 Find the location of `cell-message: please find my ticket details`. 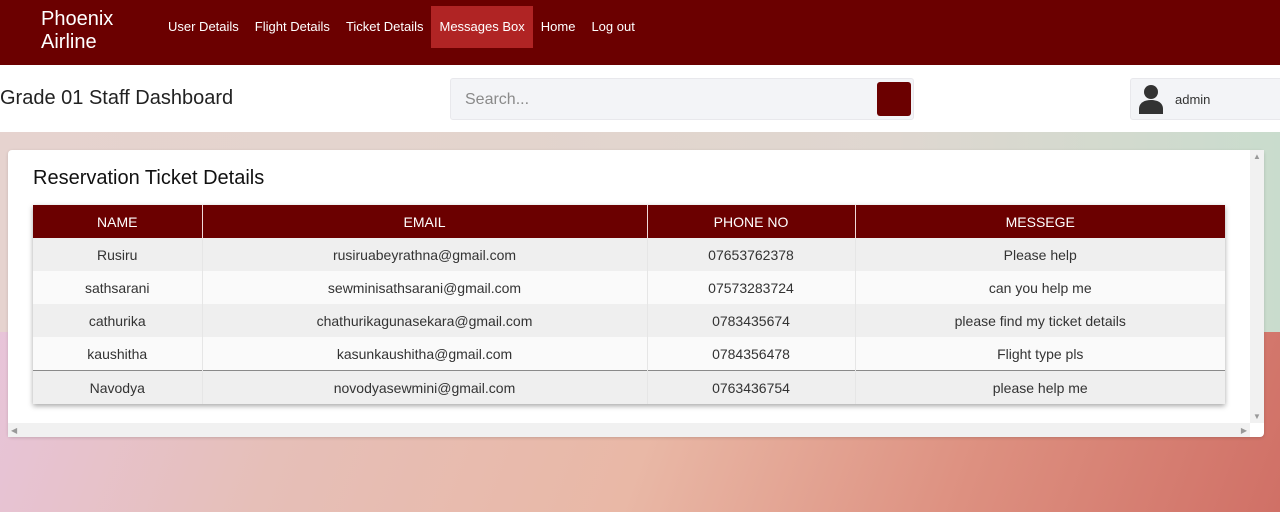

cell-message: please find my ticket details is located at coordinates (1040, 320).